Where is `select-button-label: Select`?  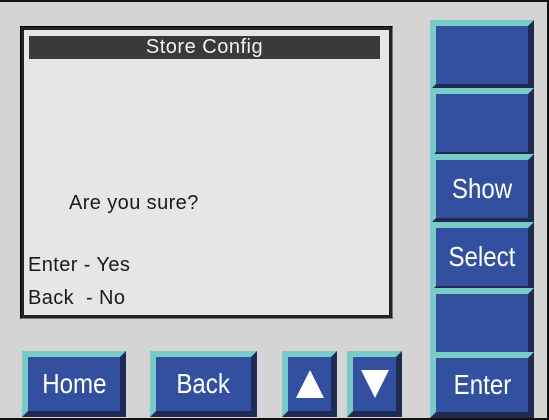 select-button-label: Select is located at coordinates (482, 256).